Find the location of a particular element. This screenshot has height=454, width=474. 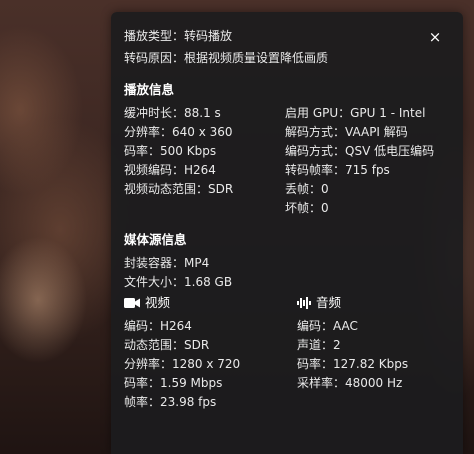

video-fps-source: 帧率：23.98 fps is located at coordinates (170, 402).